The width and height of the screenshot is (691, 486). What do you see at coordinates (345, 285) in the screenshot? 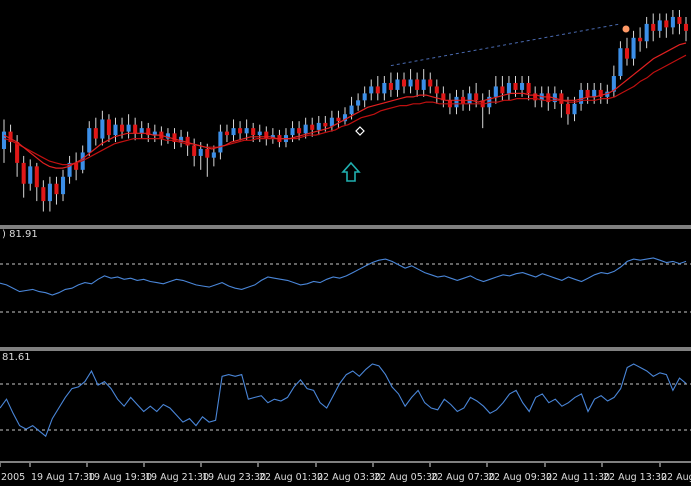
I see `indicator1-panel` at bounding box center [345, 285].